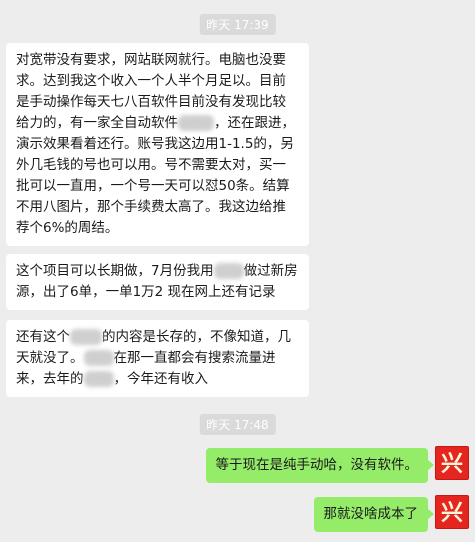 Image resolution: width=475 pixels, height=542 pixels. What do you see at coordinates (115, 271) in the screenshot?
I see `message-text: 这个项目可以长期做，7月份我用` at bounding box center [115, 271].